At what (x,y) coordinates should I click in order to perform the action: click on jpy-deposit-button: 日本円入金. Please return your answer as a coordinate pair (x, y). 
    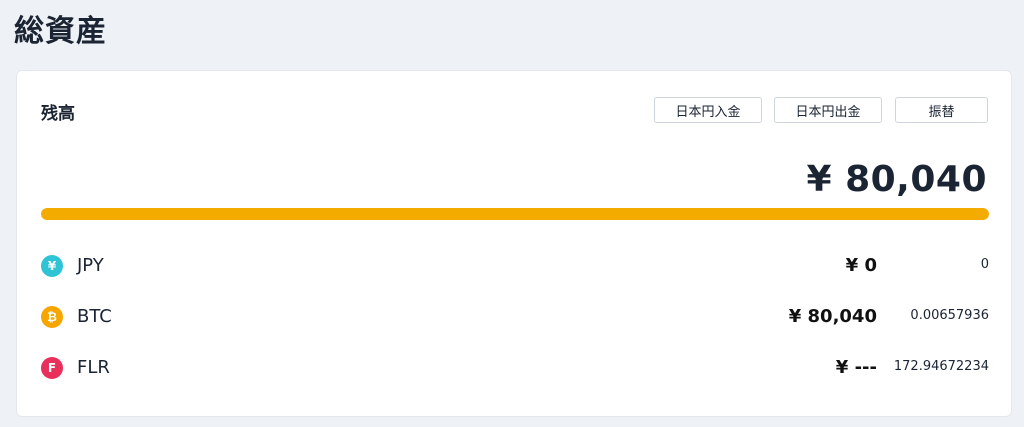
    Looking at the image, I should click on (708, 110).